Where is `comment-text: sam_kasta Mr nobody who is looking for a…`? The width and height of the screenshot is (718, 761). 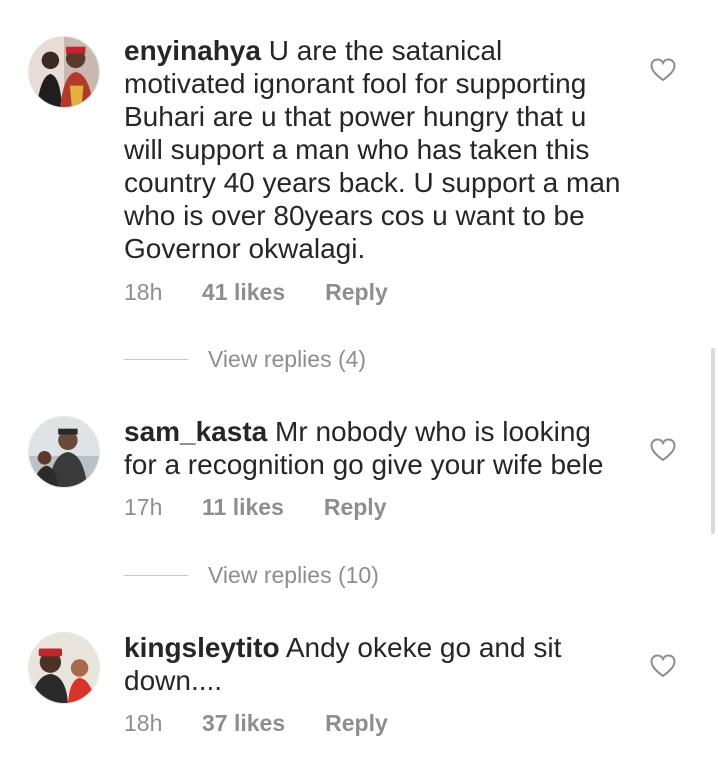
comment-text: sam_kasta Mr nobody who is looking for a… is located at coordinates (374, 448).